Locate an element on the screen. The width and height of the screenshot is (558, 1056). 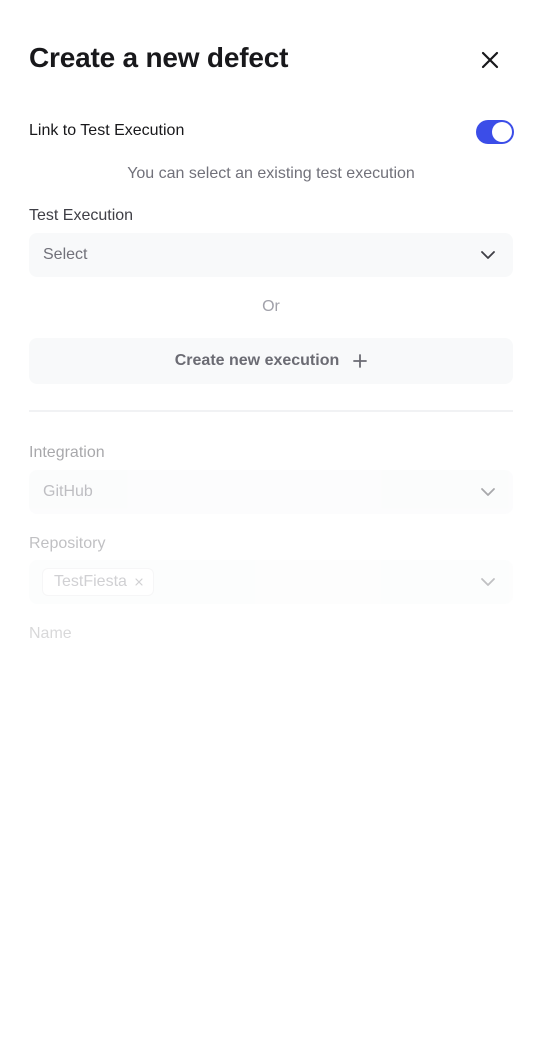
plus-icon is located at coordinates (360, 361).